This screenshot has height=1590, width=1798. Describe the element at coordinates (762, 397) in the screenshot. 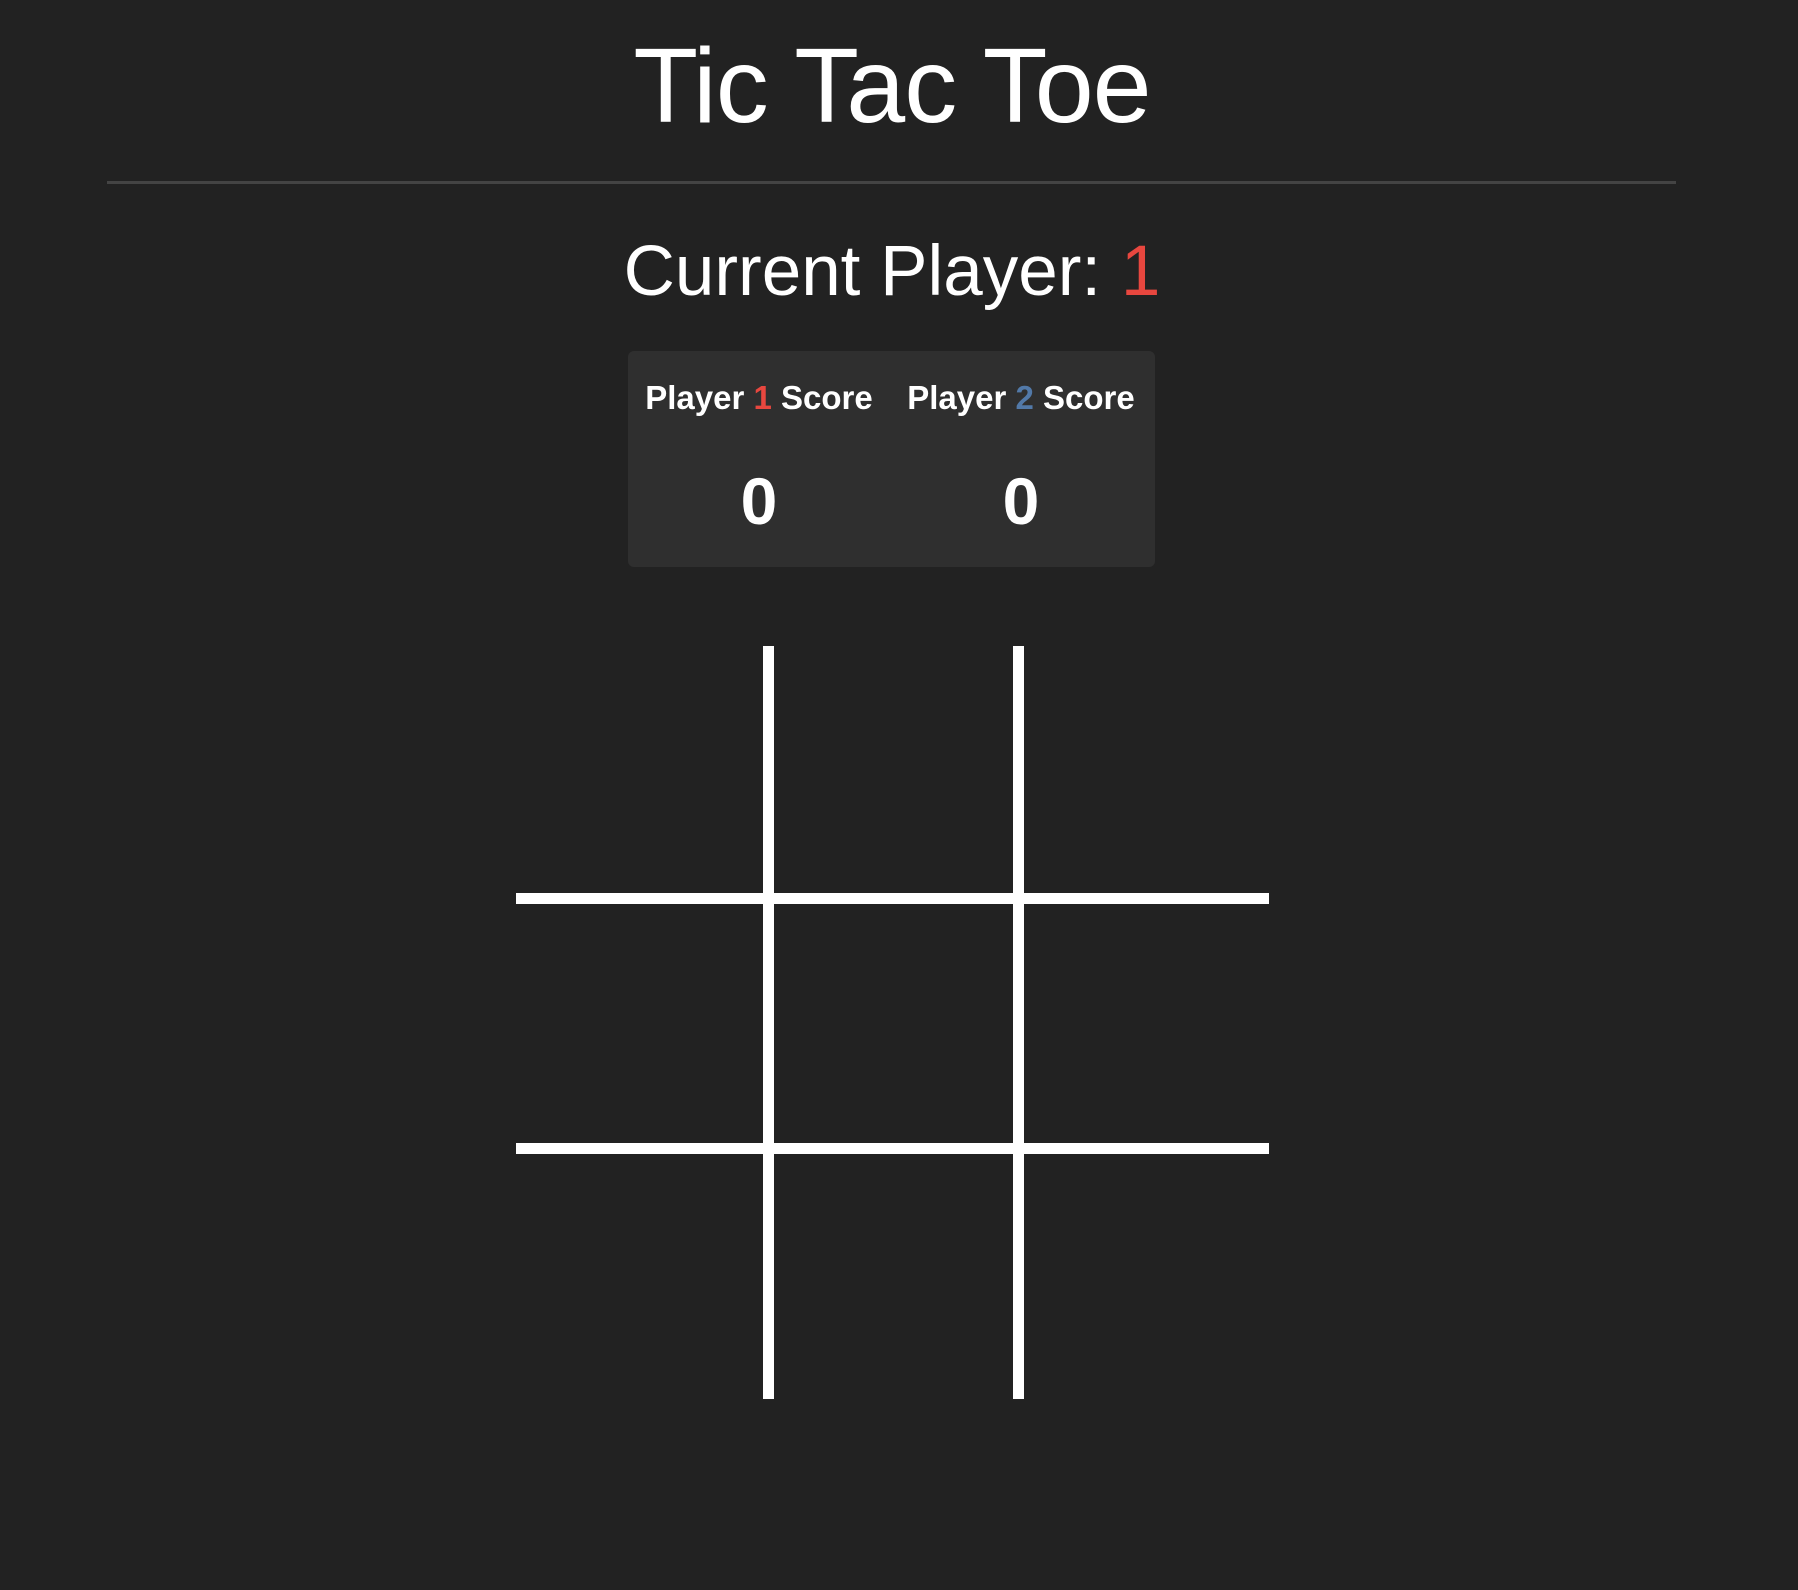

I see `player1-number: 1` at that location.